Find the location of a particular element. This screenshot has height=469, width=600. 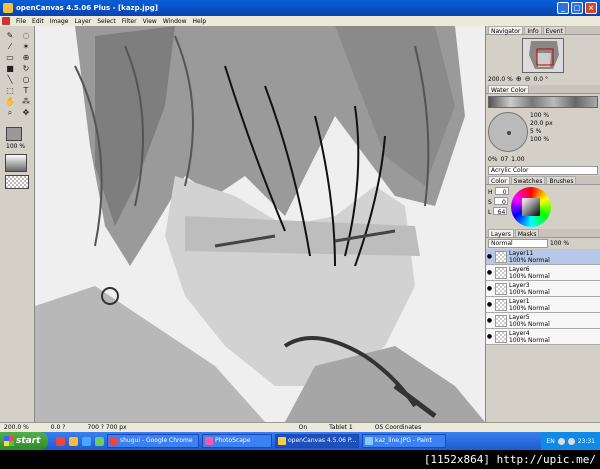

layer-row: ● Layer11 100% Normal is located at coordinates (543, 257).